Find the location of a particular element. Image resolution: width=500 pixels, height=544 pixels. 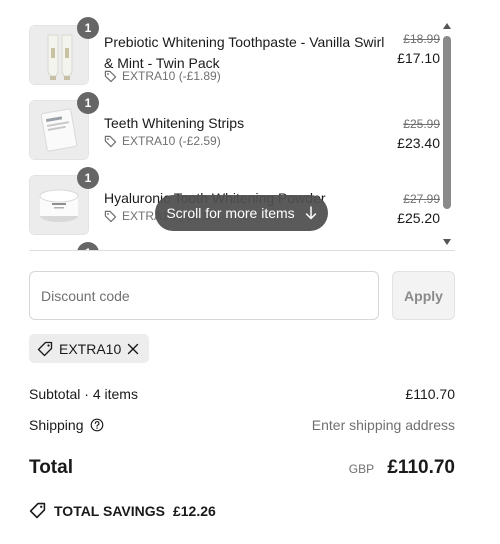

total-value: £110.70 is located at coordinates (421, 467).